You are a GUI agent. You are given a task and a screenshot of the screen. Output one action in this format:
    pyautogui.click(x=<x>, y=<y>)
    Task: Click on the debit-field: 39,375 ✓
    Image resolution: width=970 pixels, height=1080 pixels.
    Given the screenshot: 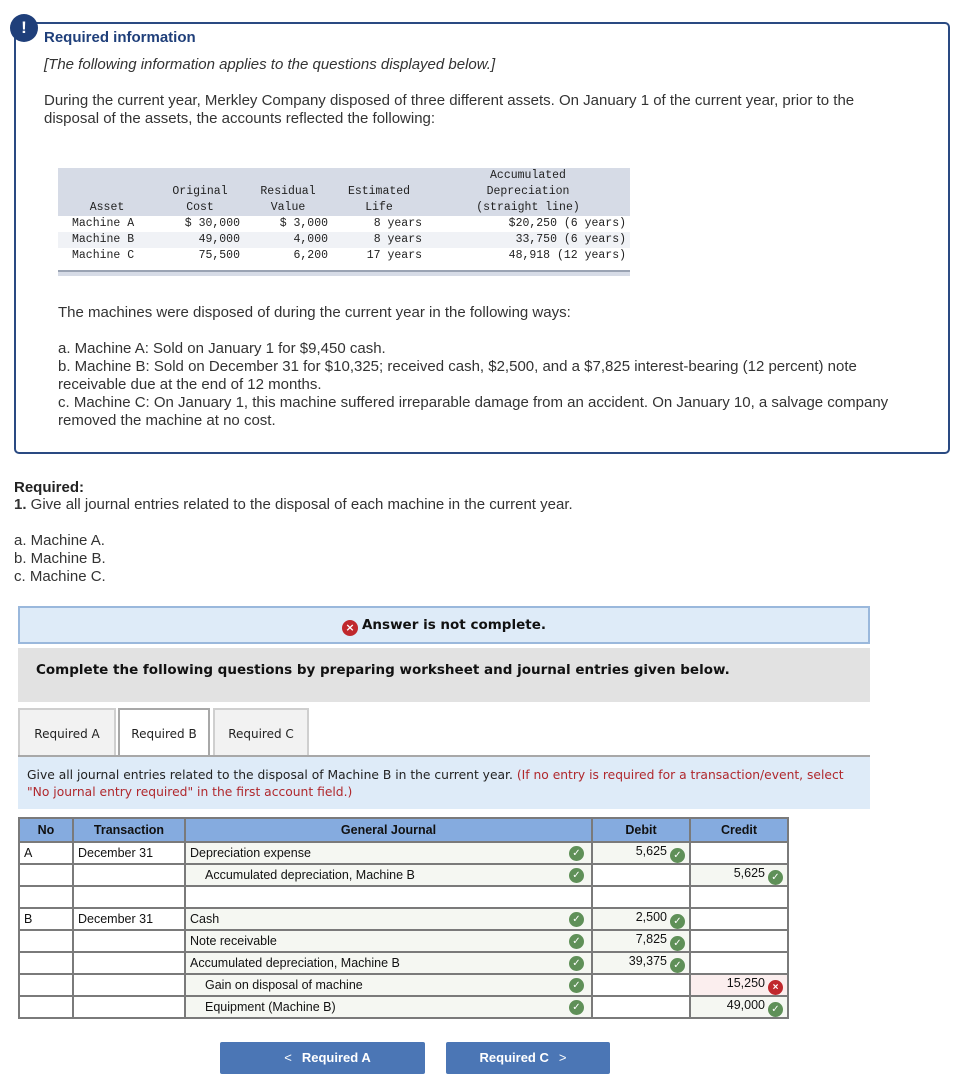 What is the action you would take?
    pyautogui.click(x=641, y=963)
    